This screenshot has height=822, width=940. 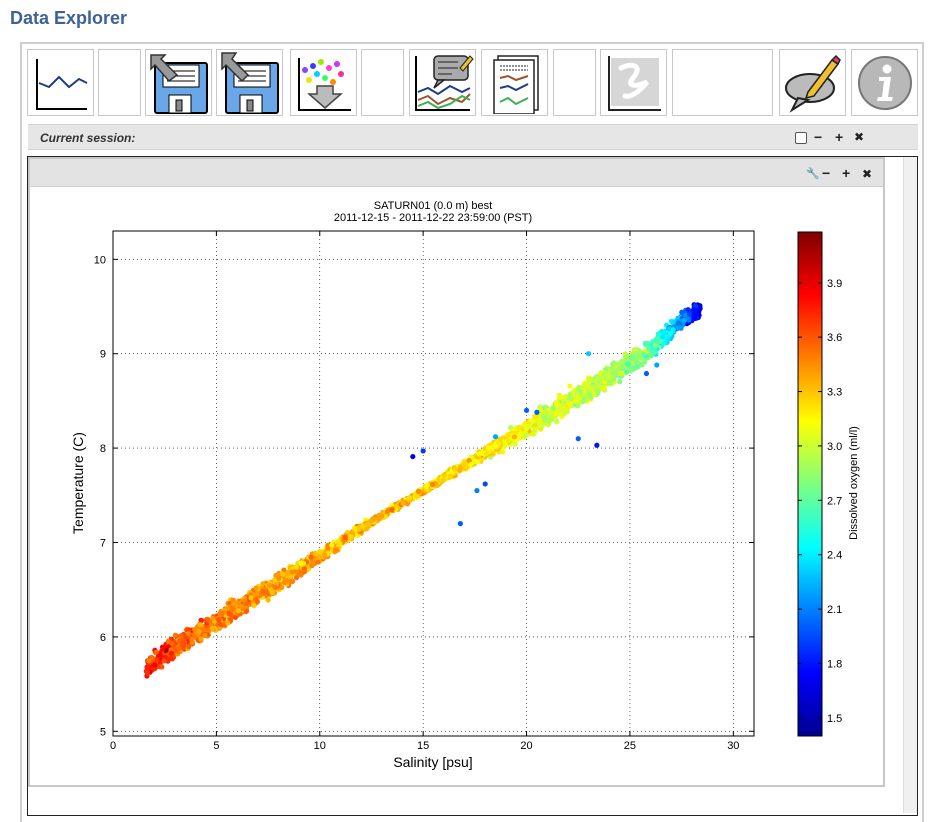 I want to click on x-tick-label: 25, so click(x=630, y=746).